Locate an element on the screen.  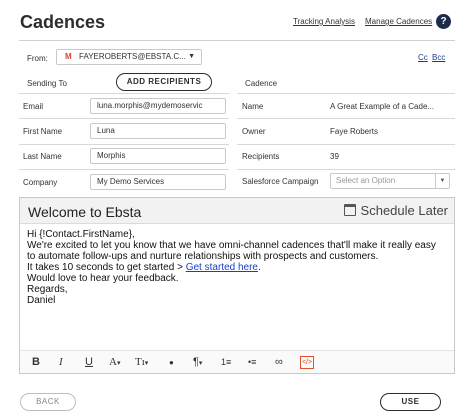
cadence-name-label: Name is located at coordinates (253, 106).